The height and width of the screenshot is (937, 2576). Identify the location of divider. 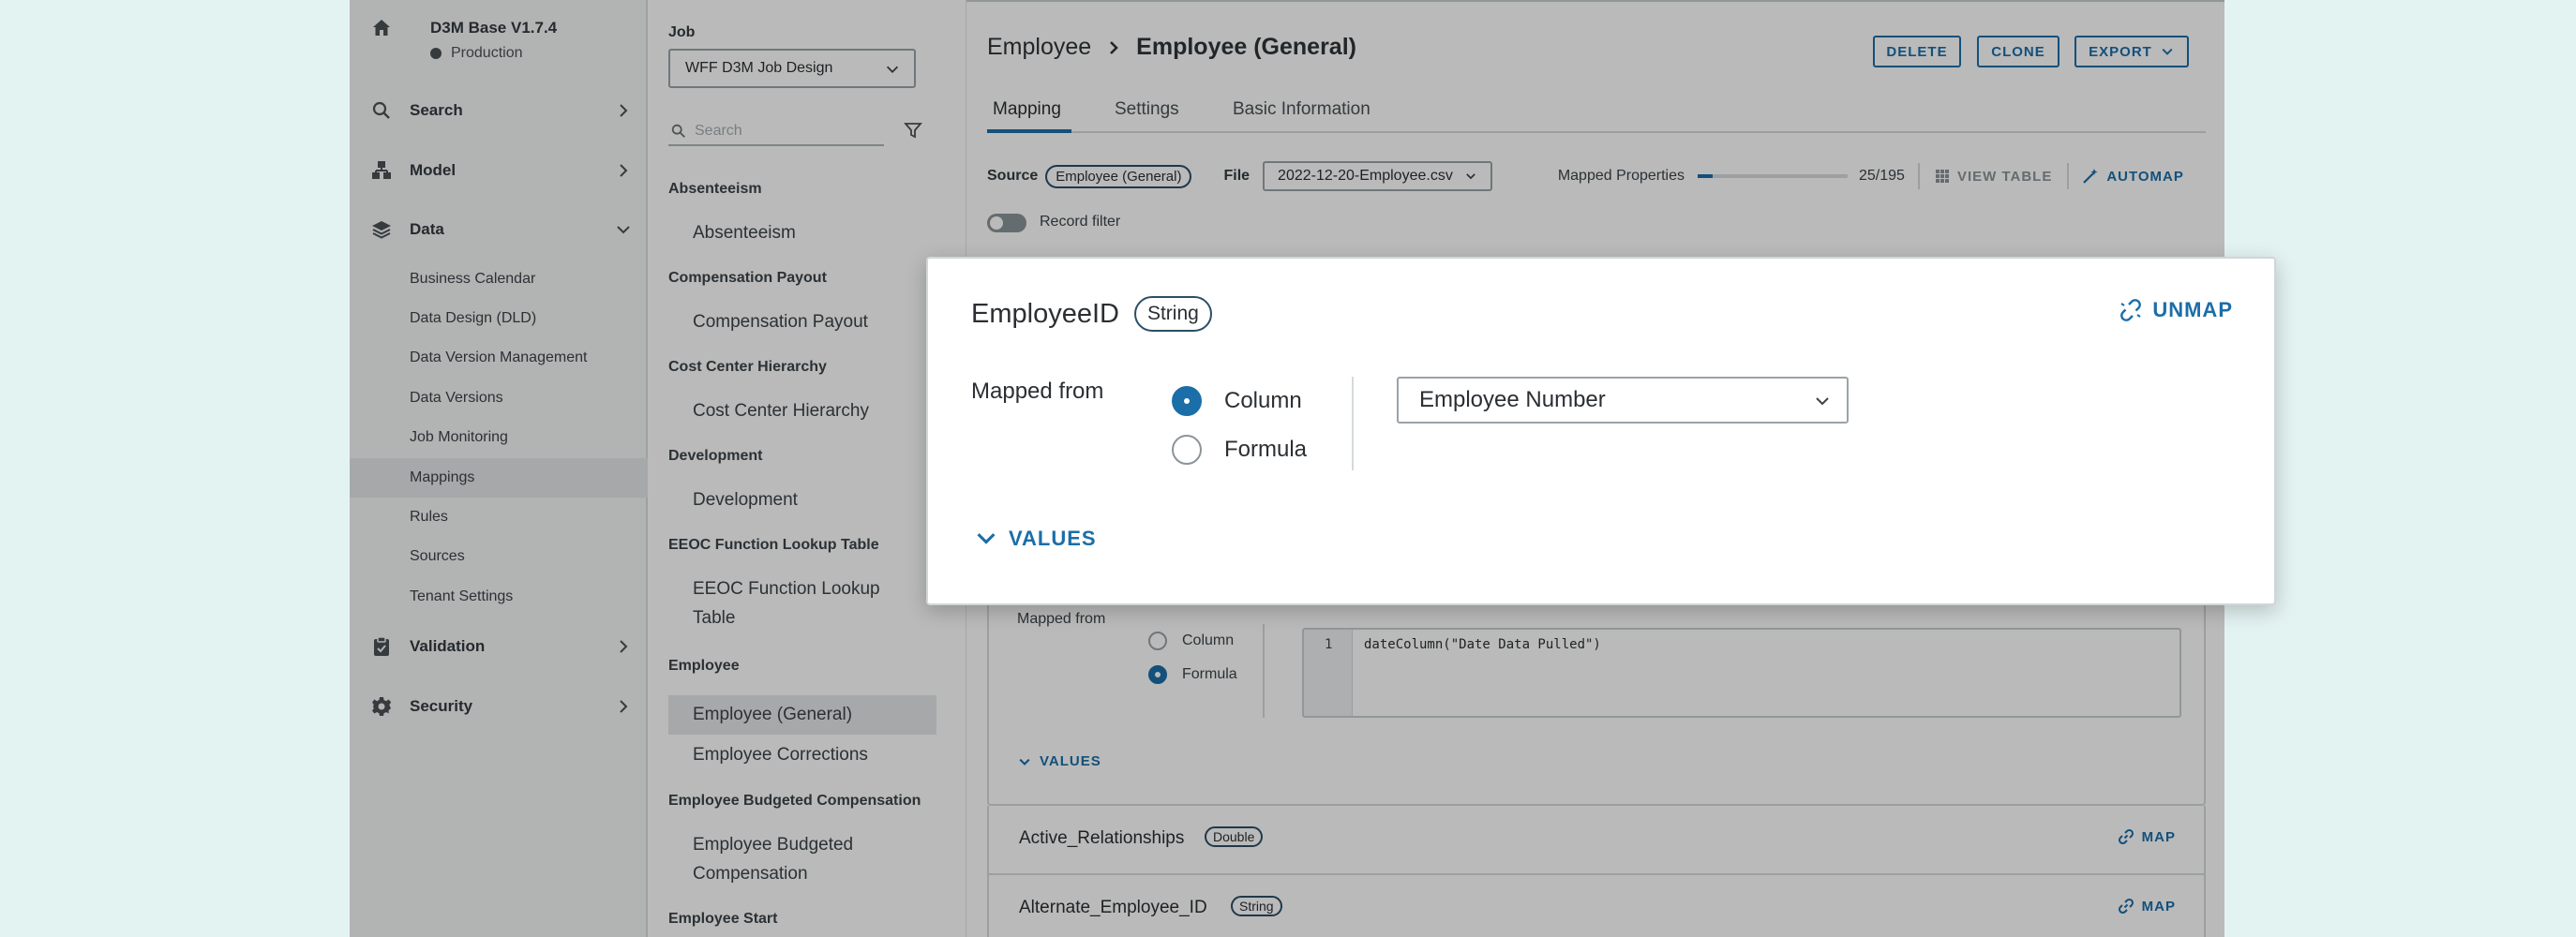
(1353, 423).